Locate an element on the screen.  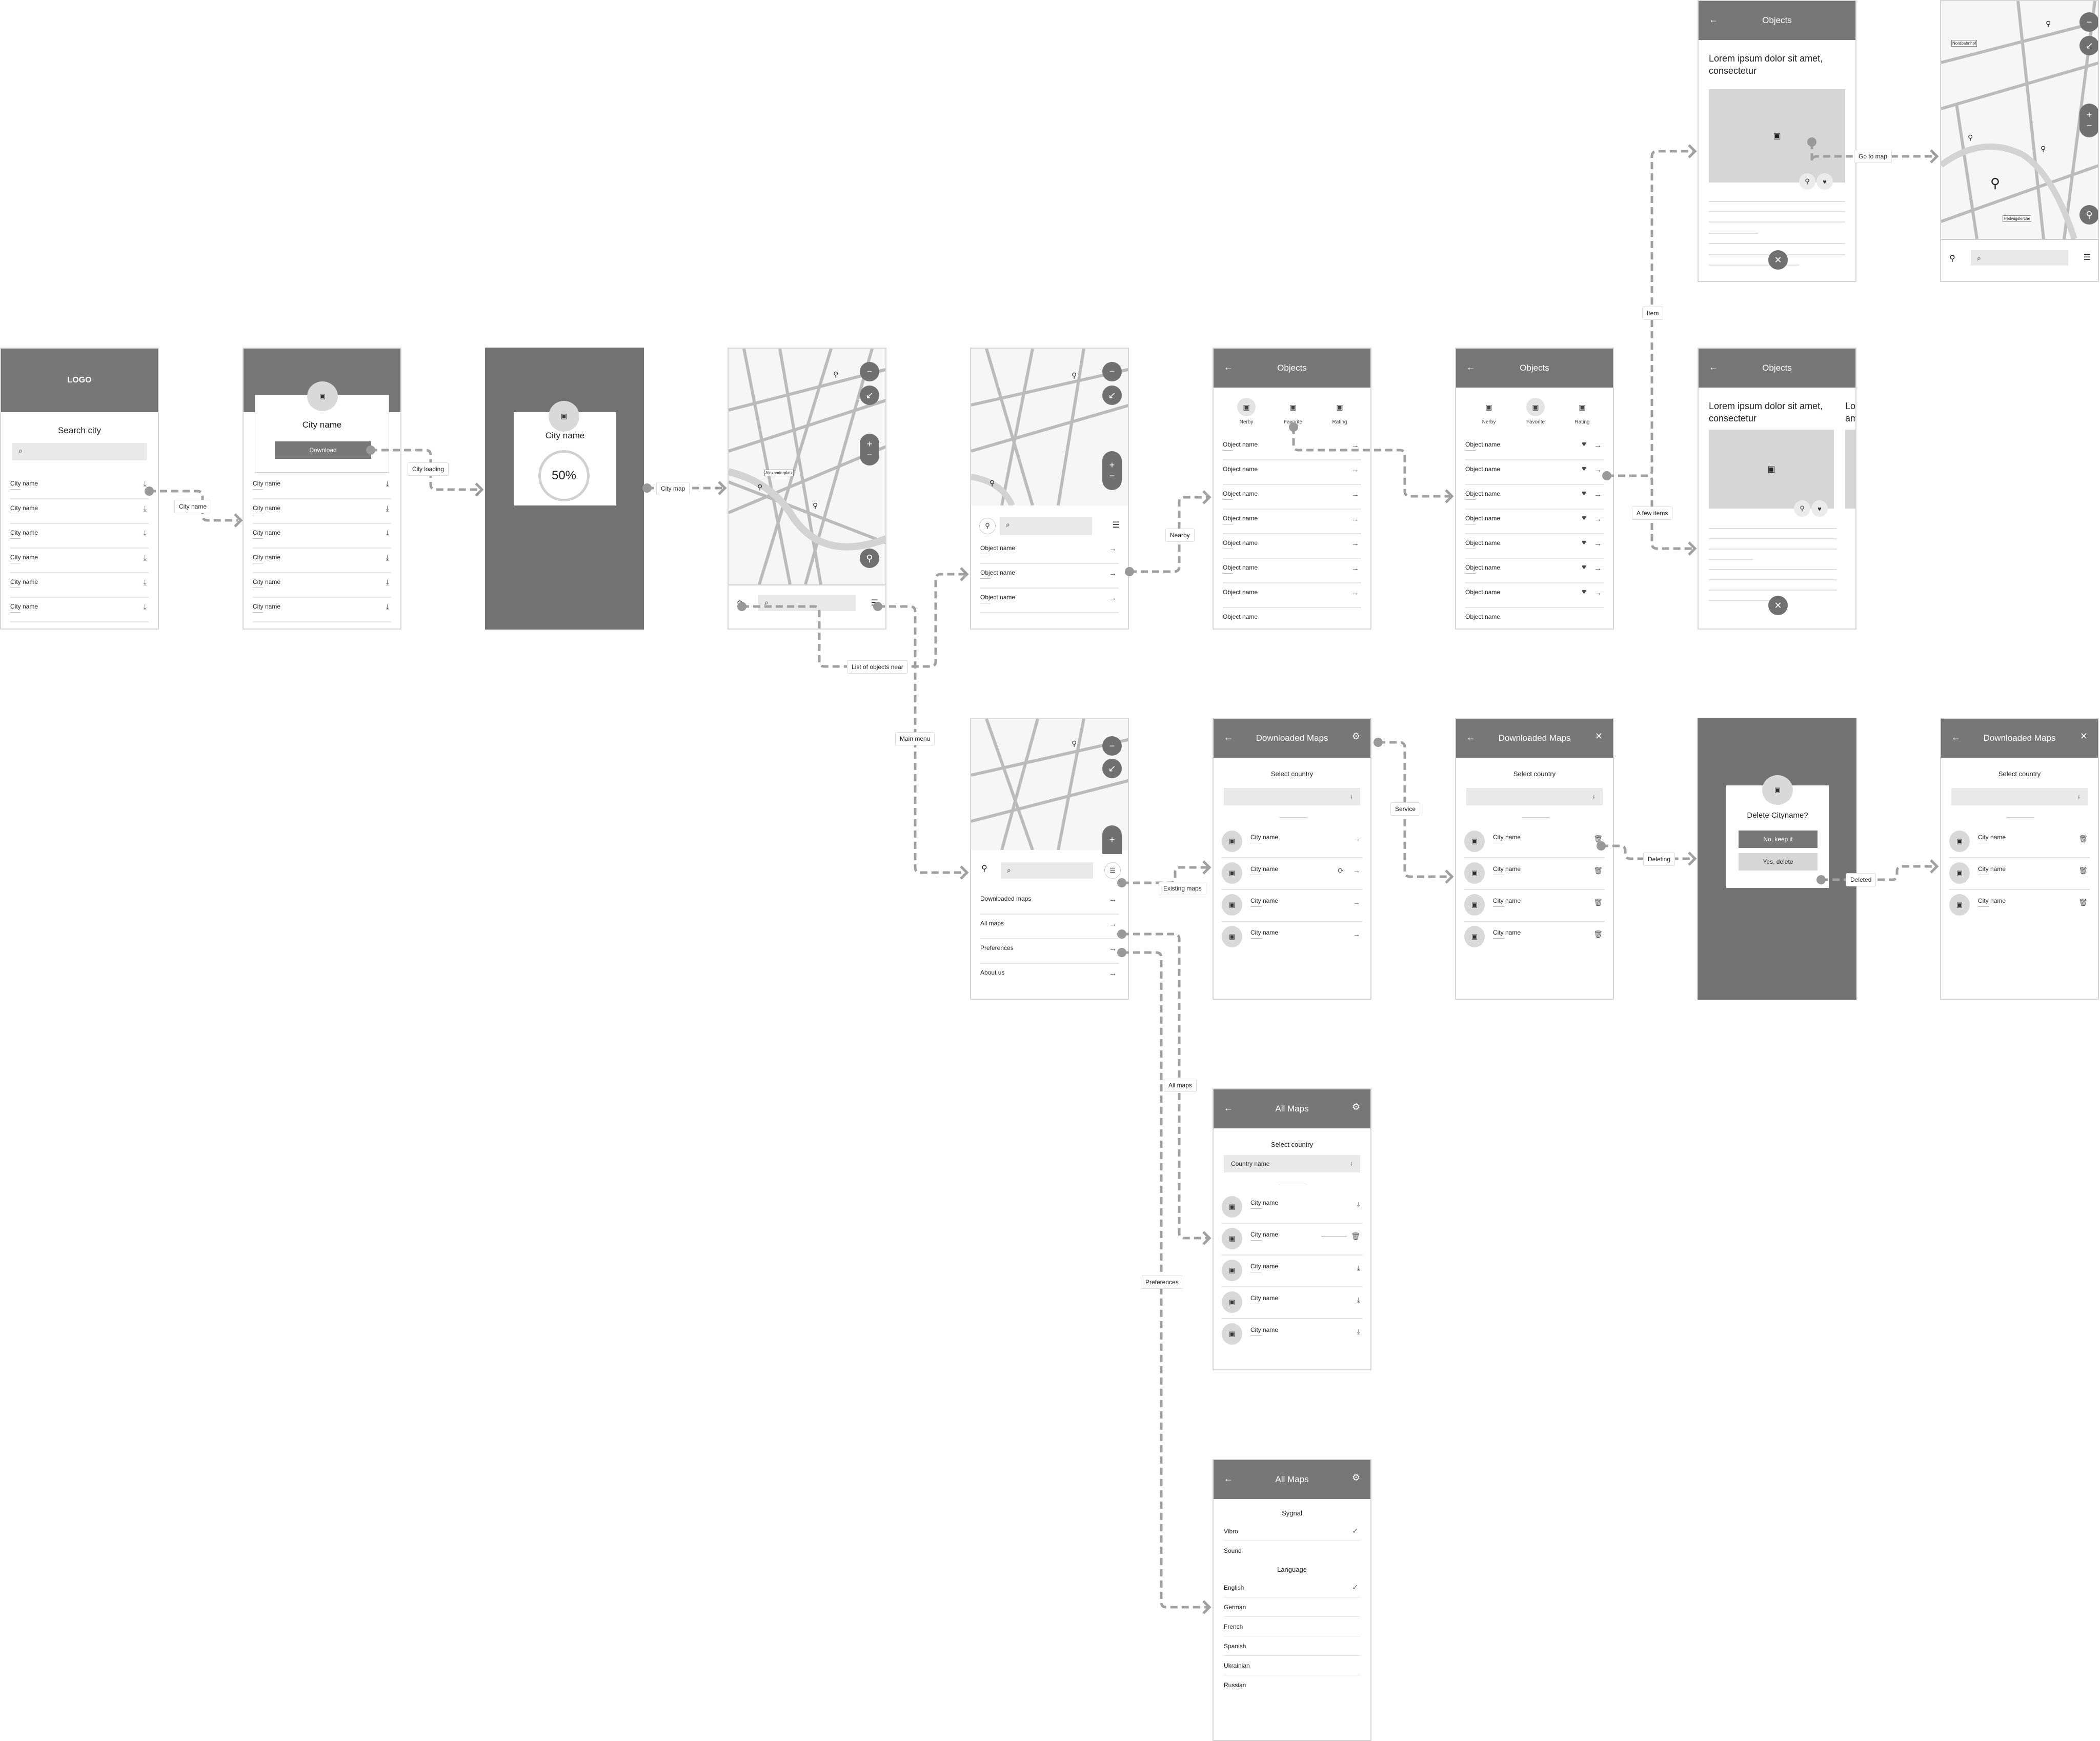
tab-rating: ▣ Rating is located at coordinates (1339, 412).